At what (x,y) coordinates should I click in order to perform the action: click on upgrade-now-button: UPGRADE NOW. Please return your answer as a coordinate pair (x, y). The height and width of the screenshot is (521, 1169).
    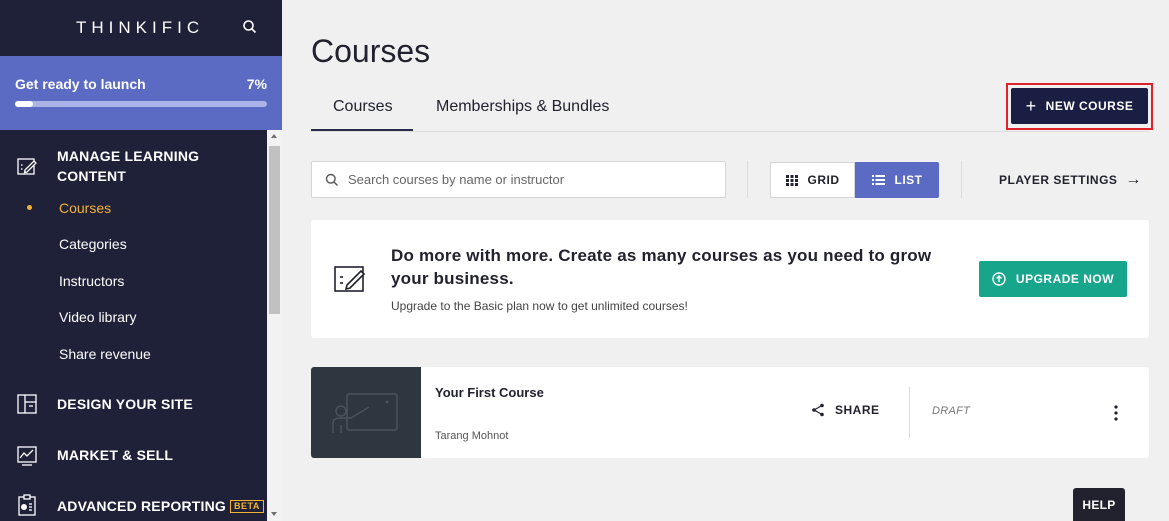
    Looking at the image, I should click on (1053, 279).